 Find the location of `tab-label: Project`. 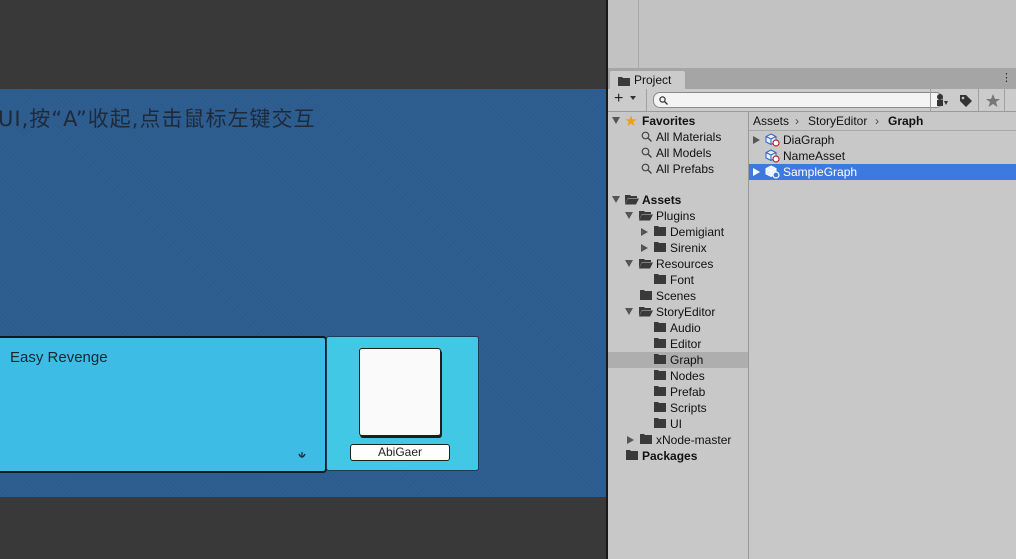

tab-label: Project is located at coordinates (653, 80).